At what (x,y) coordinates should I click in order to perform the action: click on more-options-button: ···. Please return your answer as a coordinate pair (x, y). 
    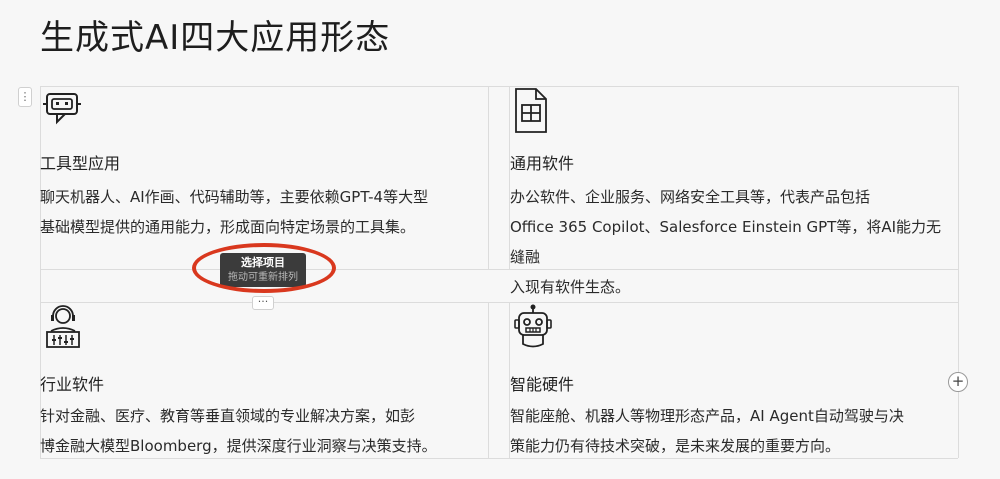
    Looking at the image, I should click on (263, 303).